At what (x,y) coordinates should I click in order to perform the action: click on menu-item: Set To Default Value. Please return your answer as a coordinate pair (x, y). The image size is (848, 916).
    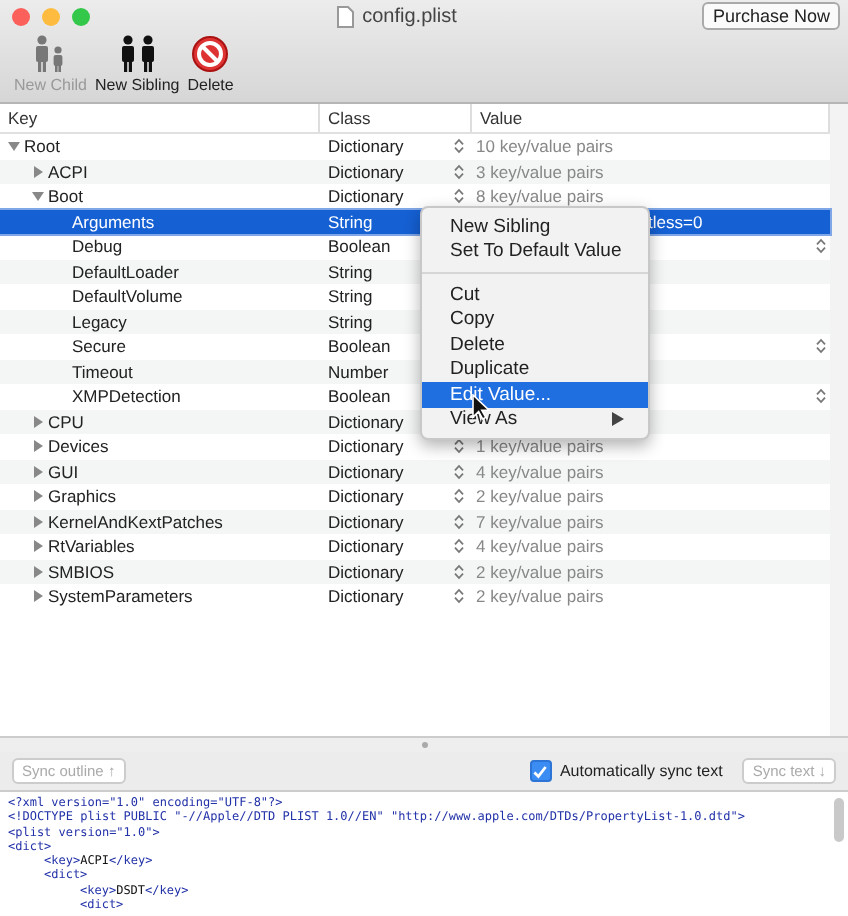
    Looking at the image, I should click on (535, 251).